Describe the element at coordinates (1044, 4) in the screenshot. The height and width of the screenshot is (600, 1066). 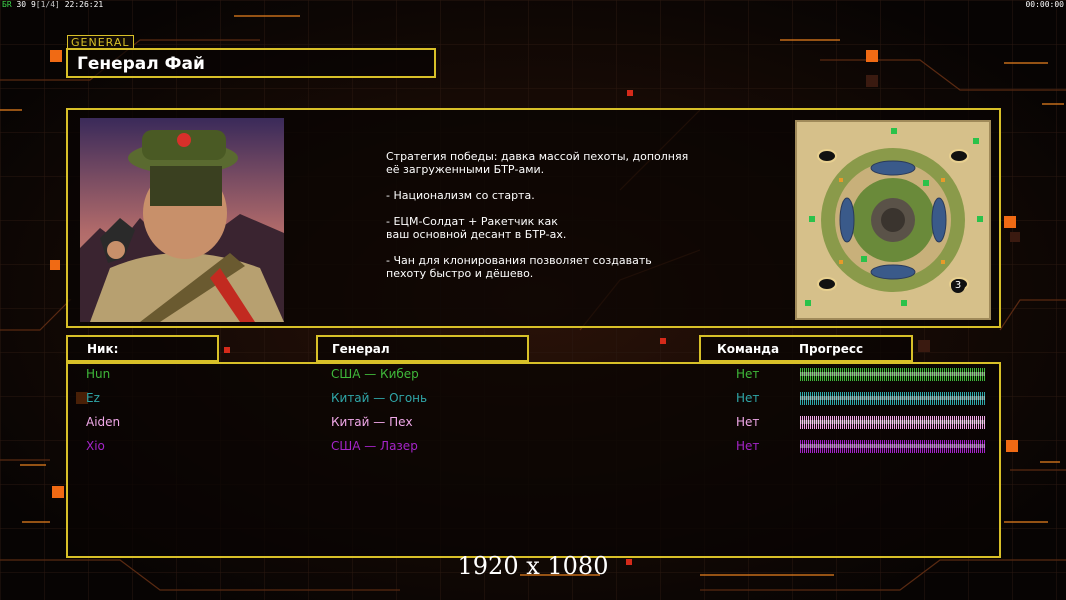
I see `game-timer: 00:00:00` at that location.